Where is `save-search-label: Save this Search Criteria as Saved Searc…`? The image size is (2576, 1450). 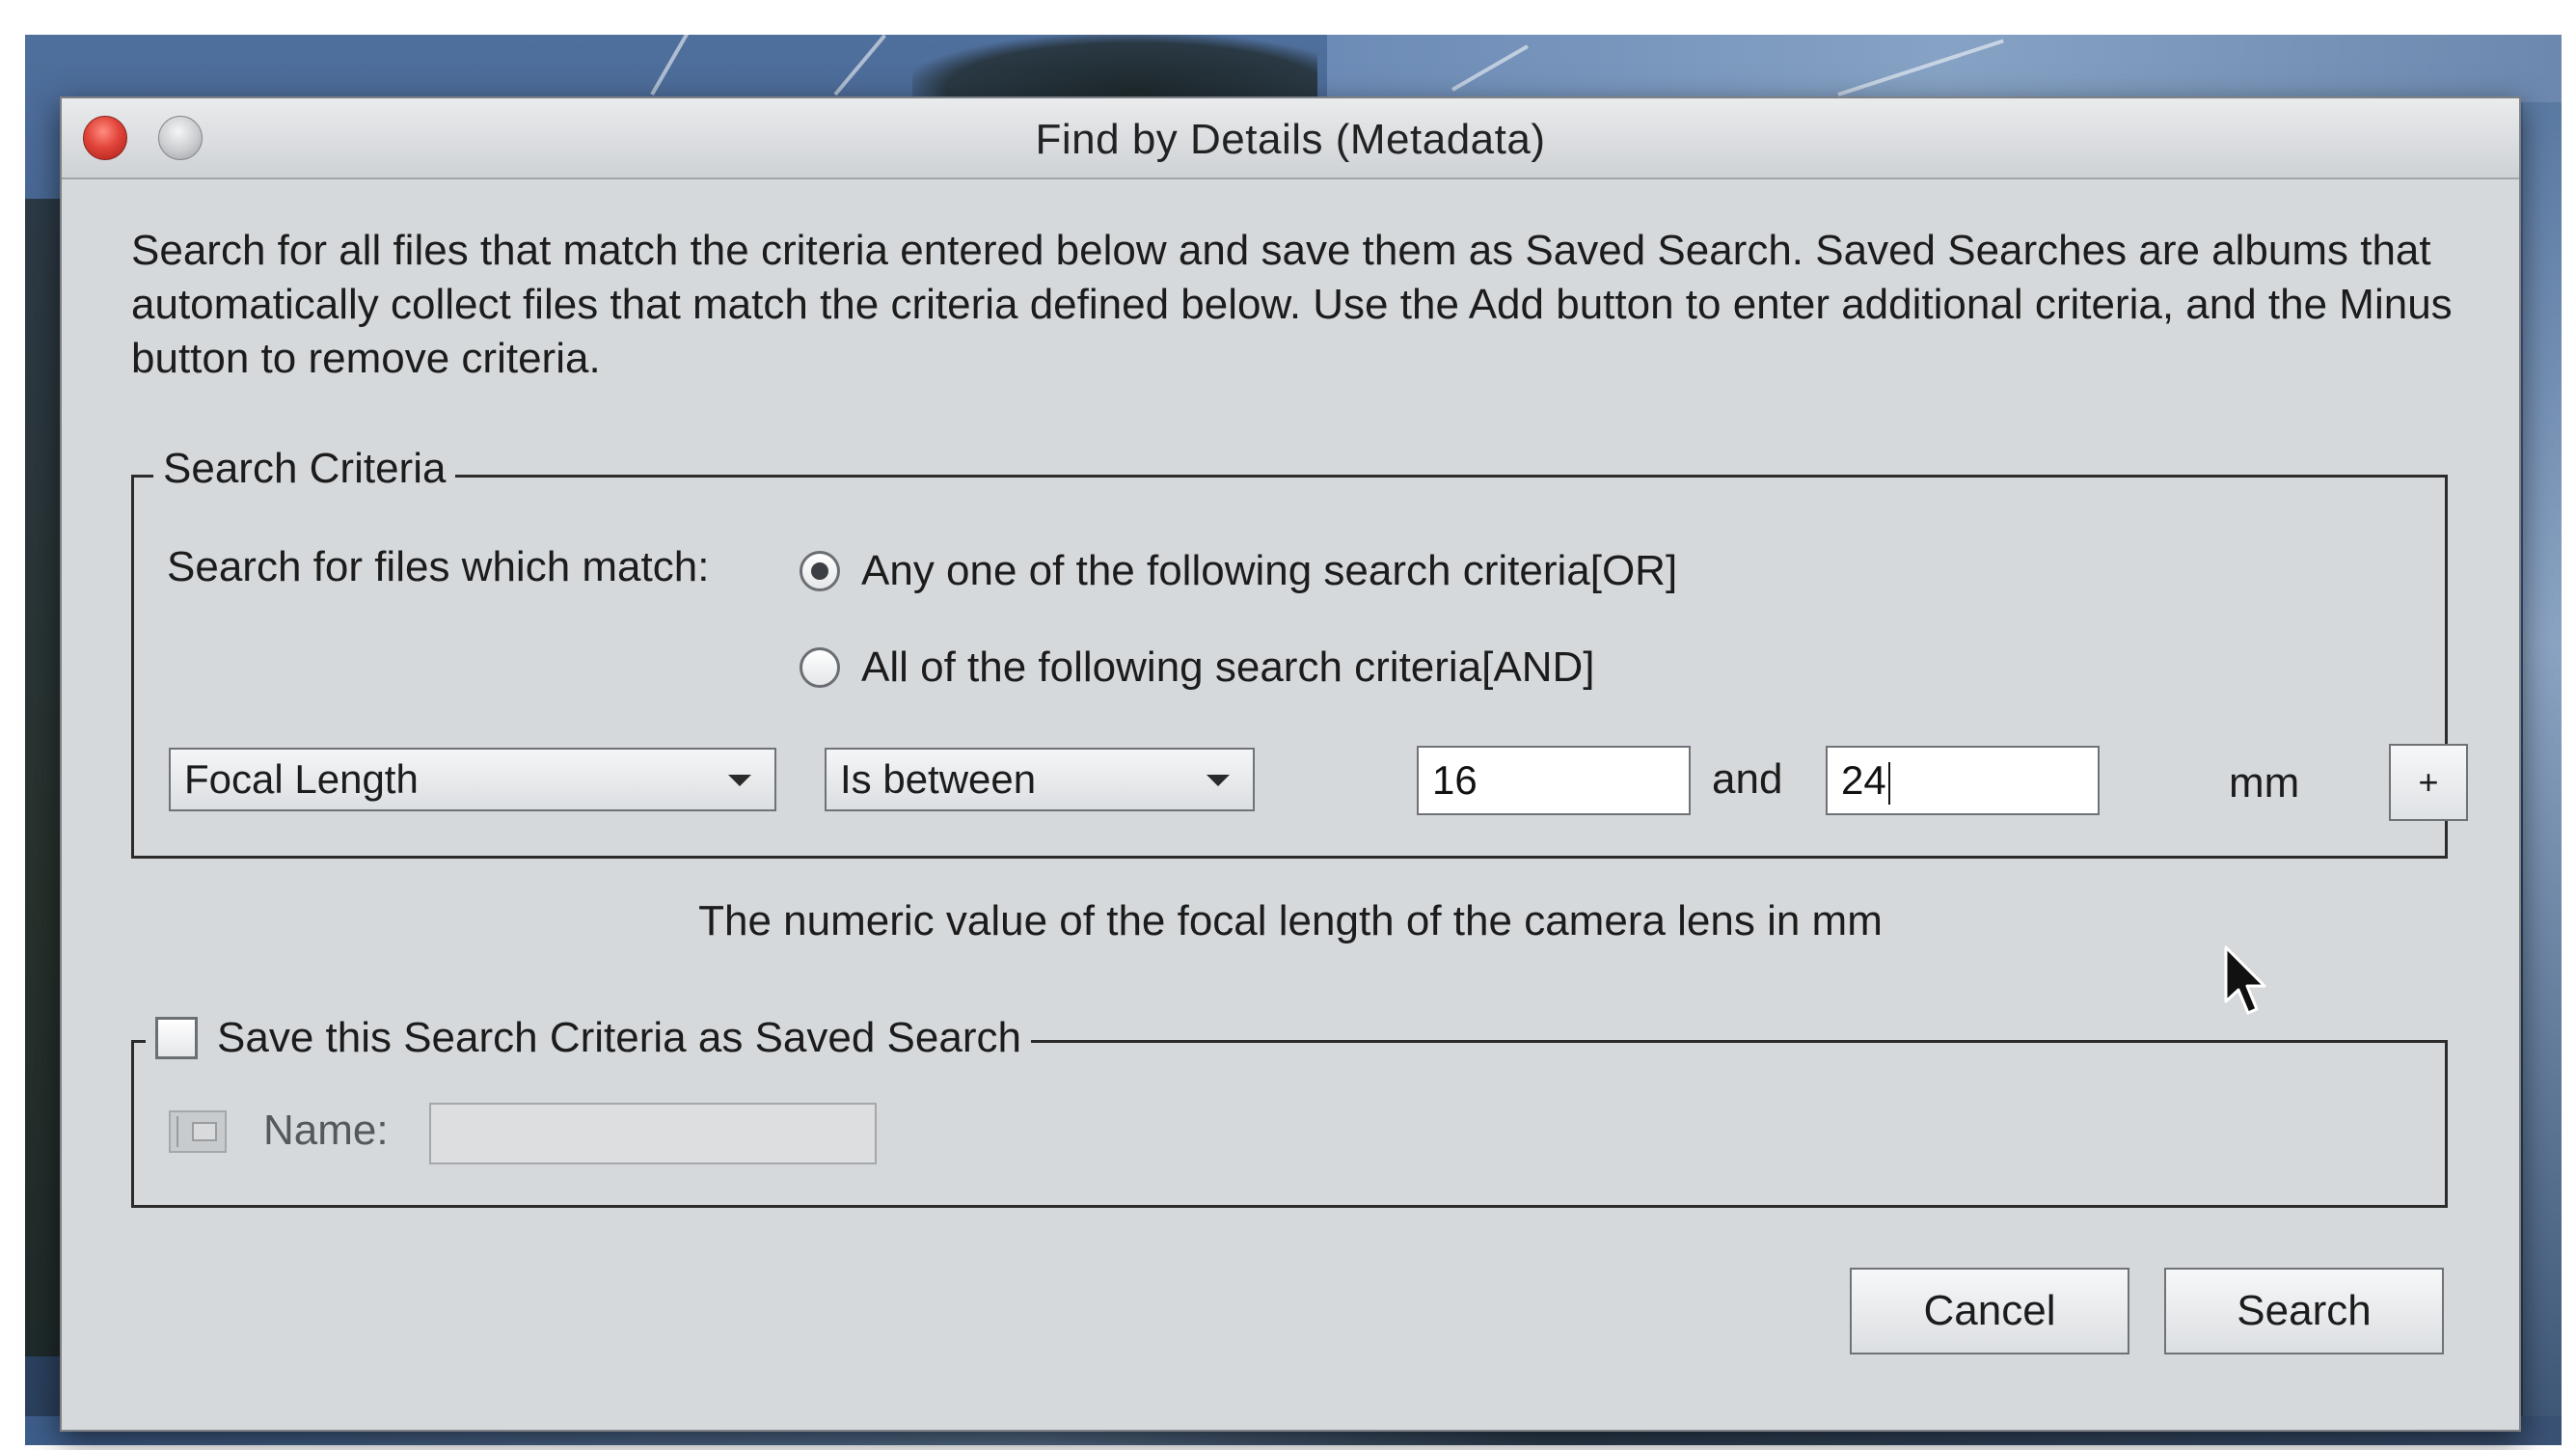 save-search-label: Save this Search Criteria as Saved Searc… is located at coordinates (619, 1038).